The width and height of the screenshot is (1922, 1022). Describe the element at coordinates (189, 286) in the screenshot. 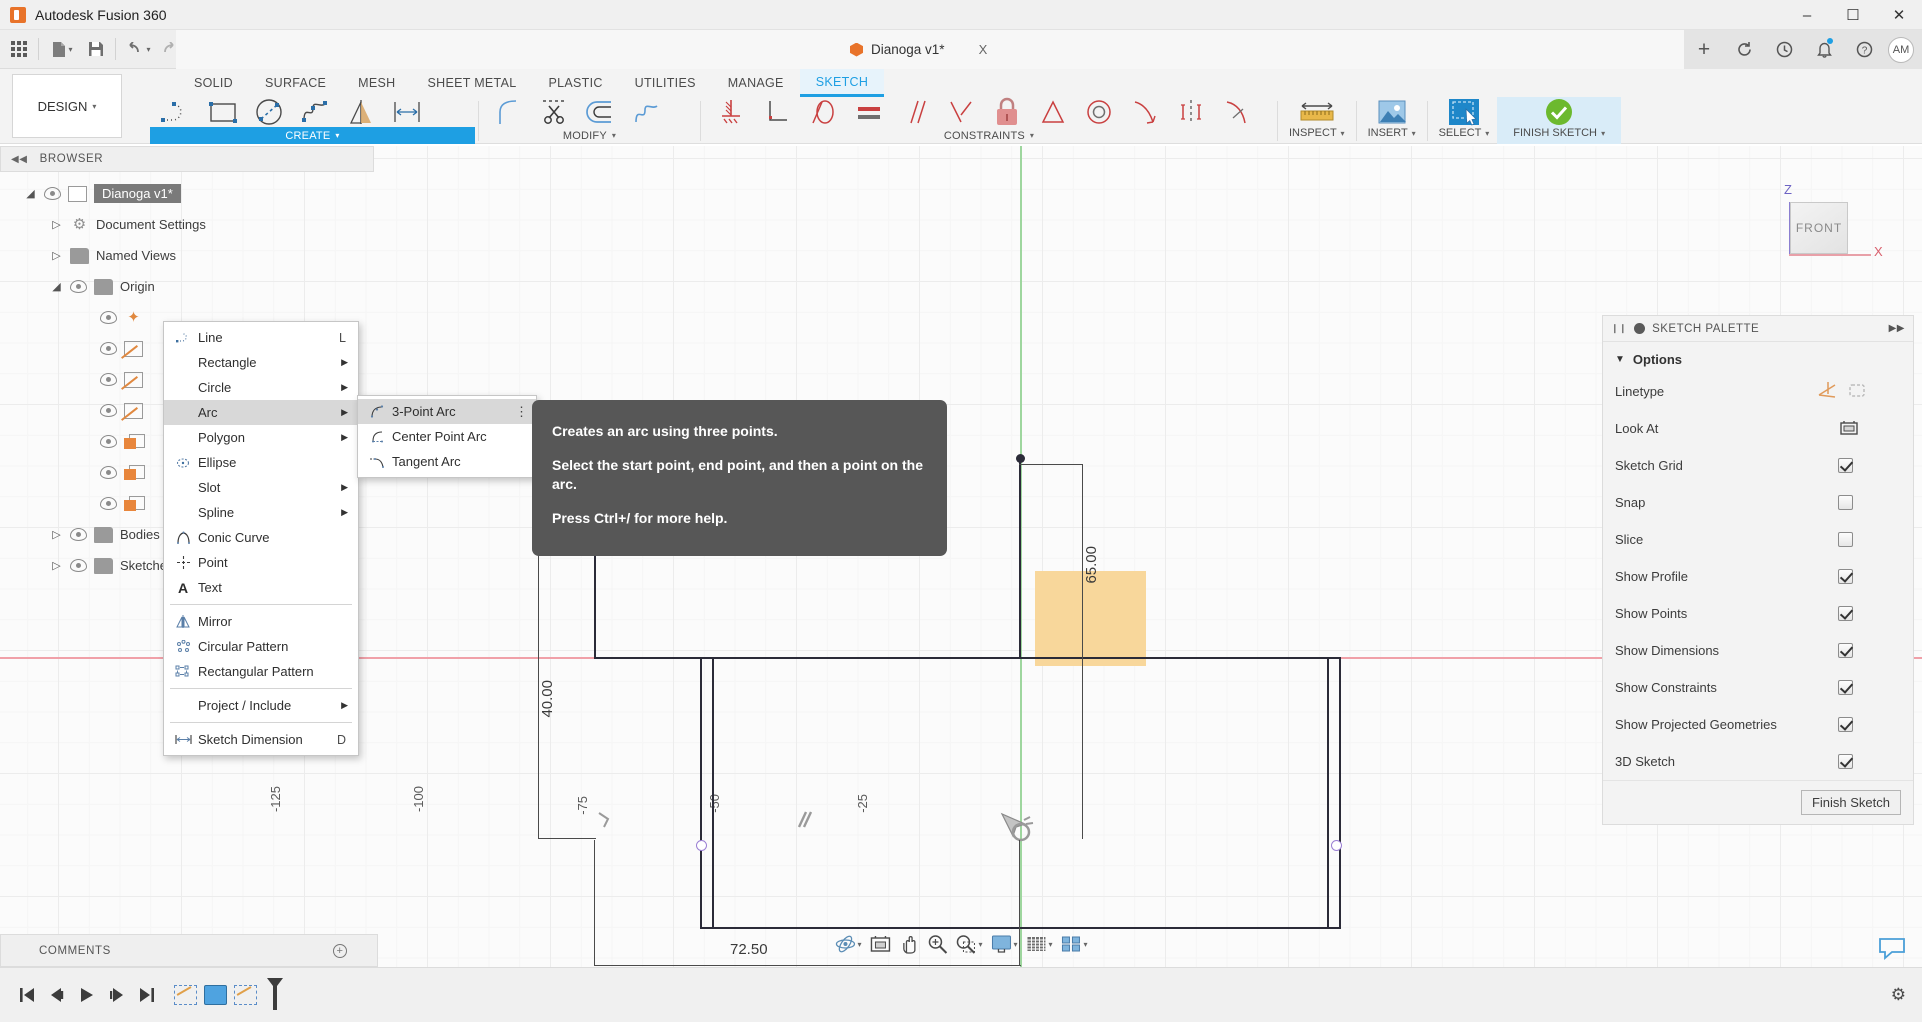

I see `tree-item-origin: ◢ Origin` at that location.